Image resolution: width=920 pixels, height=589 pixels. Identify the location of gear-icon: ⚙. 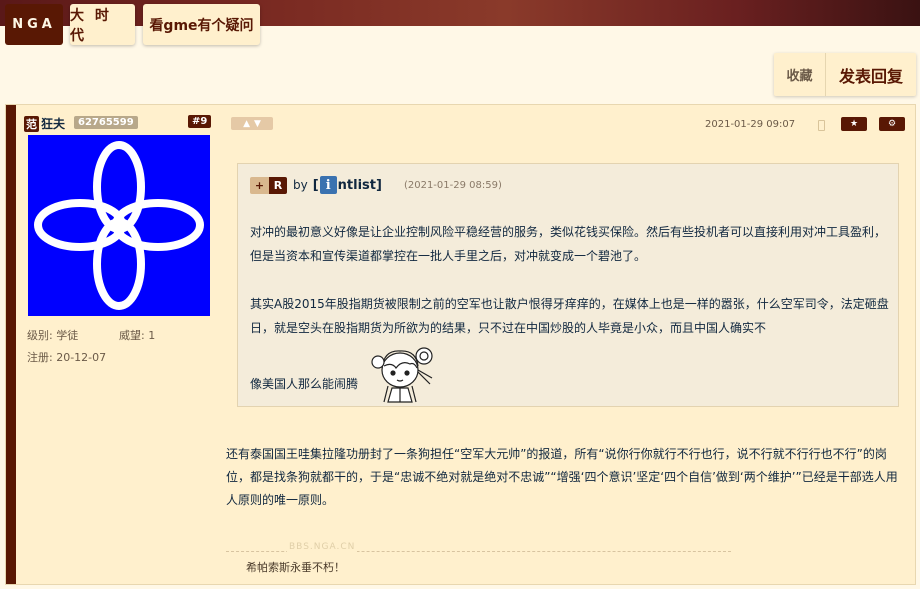
(892, 124).